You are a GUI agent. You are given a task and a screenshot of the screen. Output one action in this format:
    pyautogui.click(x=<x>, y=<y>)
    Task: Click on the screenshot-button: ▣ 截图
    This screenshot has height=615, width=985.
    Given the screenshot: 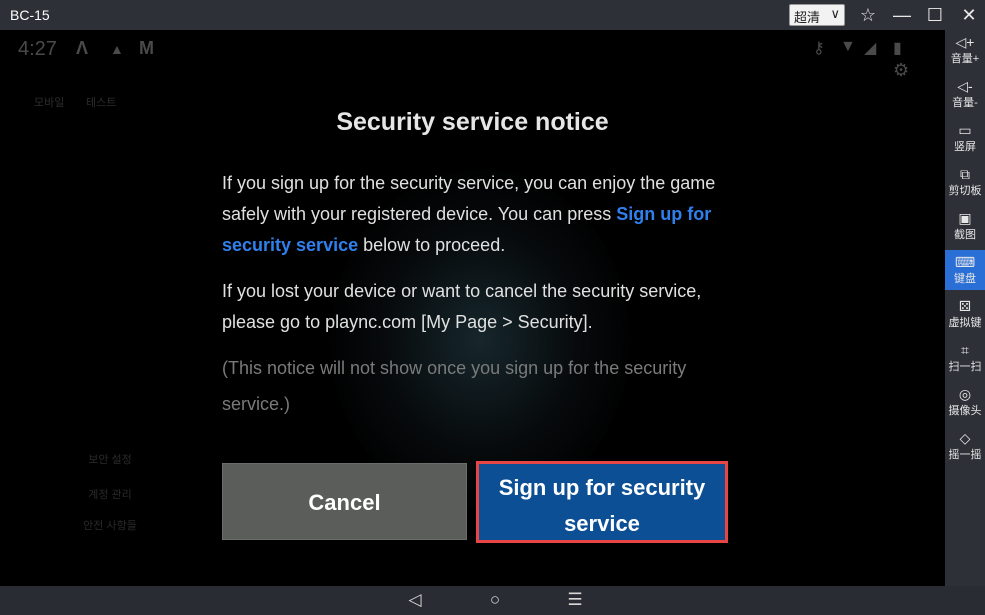 What is the action you would take?
    pyautogui.click(x=965, y=226)
    